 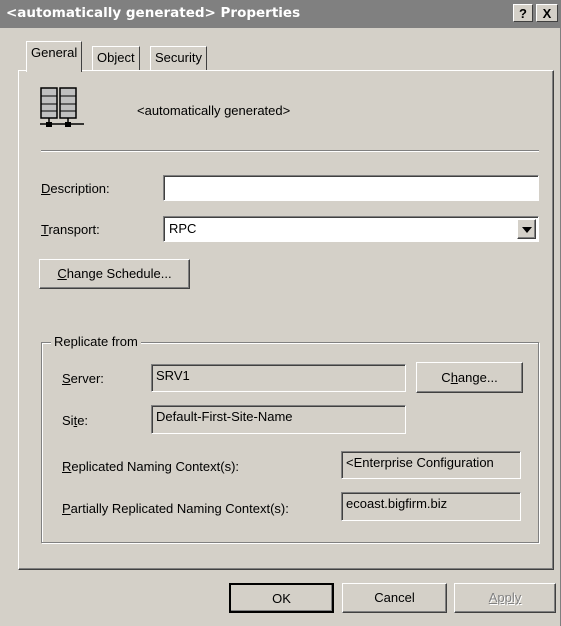 What do you see at coordinates (151, 466) in the screenshot?
I see `replicated-naming-context-label: Replicated Naming Context(s):` at bounding box center [151, 466].